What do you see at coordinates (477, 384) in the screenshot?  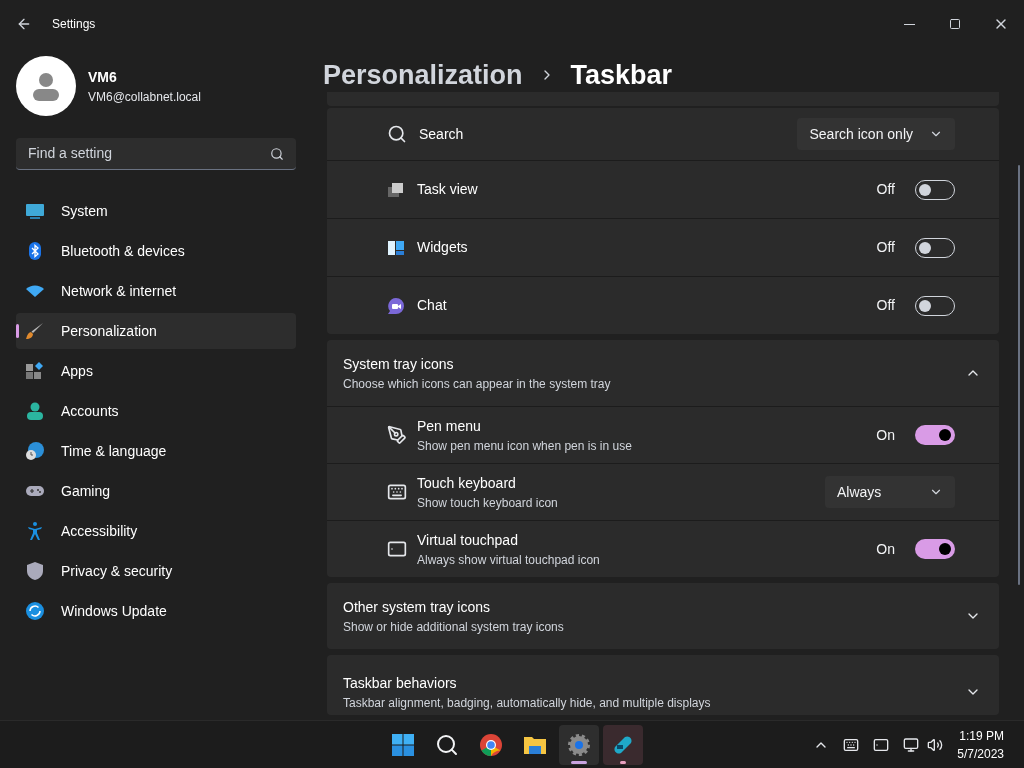 I see `section-subtitle: Choose which icons can appear in the system tray` at bounding box center [477, 384].